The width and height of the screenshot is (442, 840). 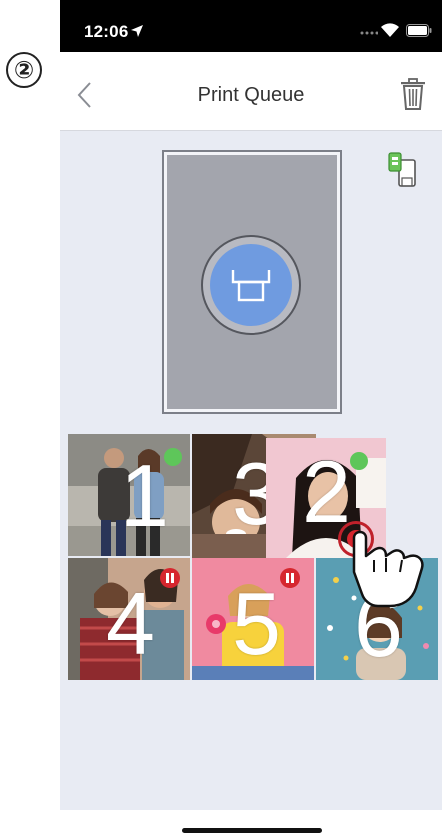 I want to click on trash-icon, so click(x=413, y=94).